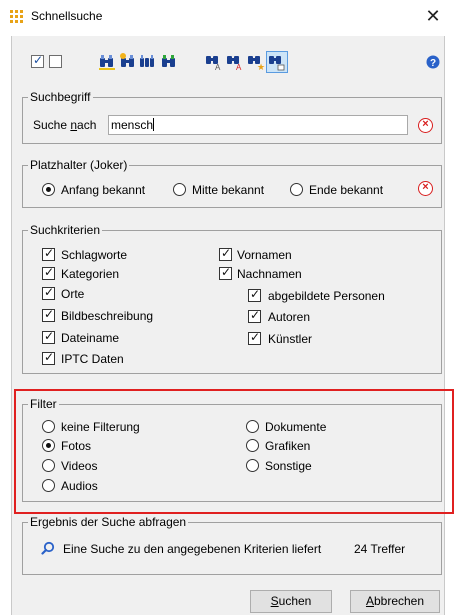 The width and height of the screenshot is (455, 615). What do you see at coordinates (48, 292) in the screenshot?
I see `checkbox-orte` at bounding box center [48, 292].